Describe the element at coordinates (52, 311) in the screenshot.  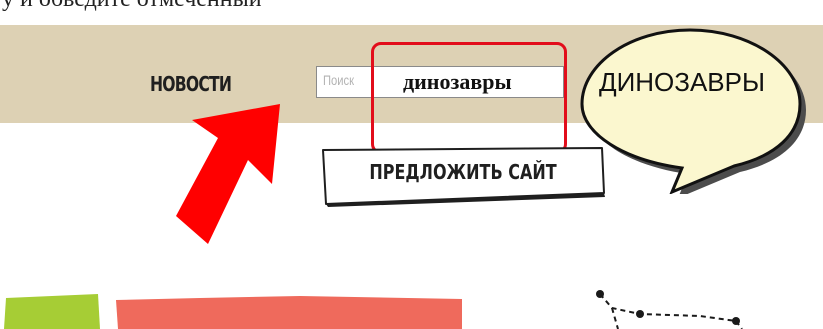
I see `green-tile` at that location.